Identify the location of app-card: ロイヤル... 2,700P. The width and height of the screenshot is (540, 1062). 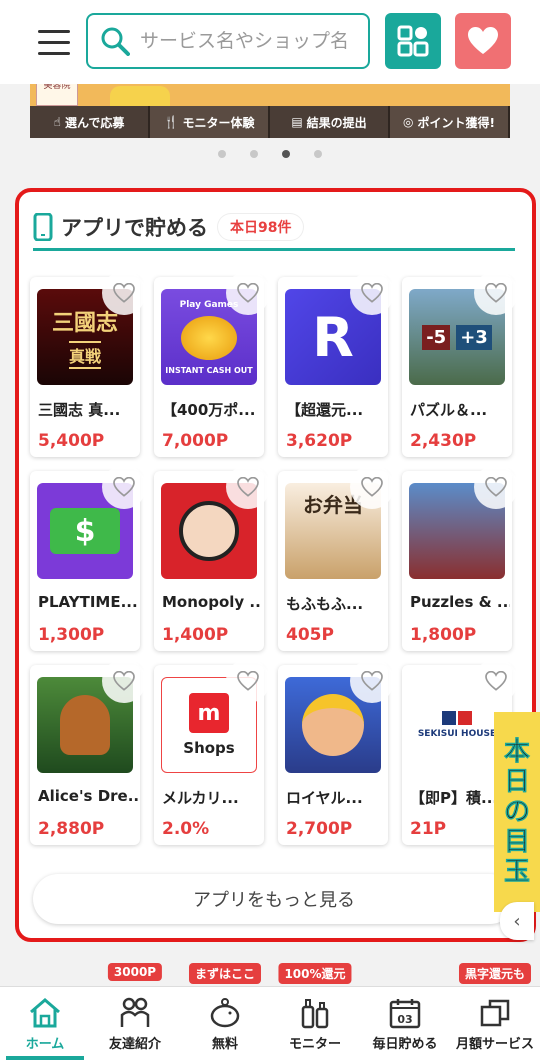
(336, 752).